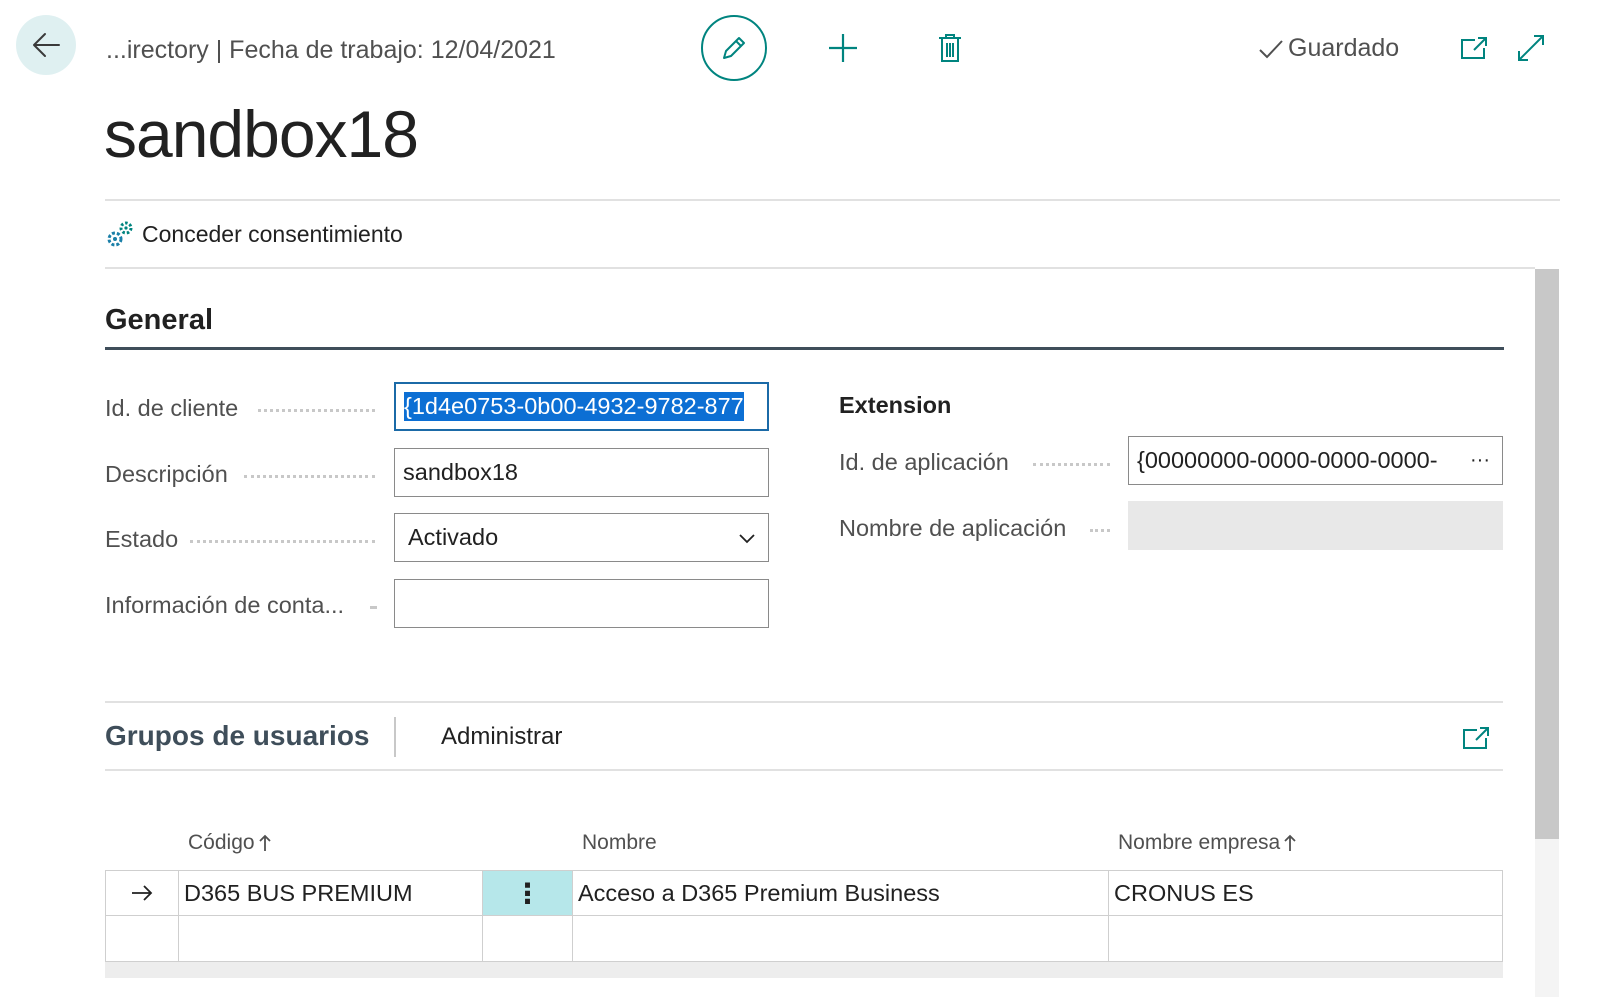  What do you see at coordinates (272, 233) in the screenshot?
I see `grant-consent-label: Conceder consentimiento` at bounding box center [272, 233].